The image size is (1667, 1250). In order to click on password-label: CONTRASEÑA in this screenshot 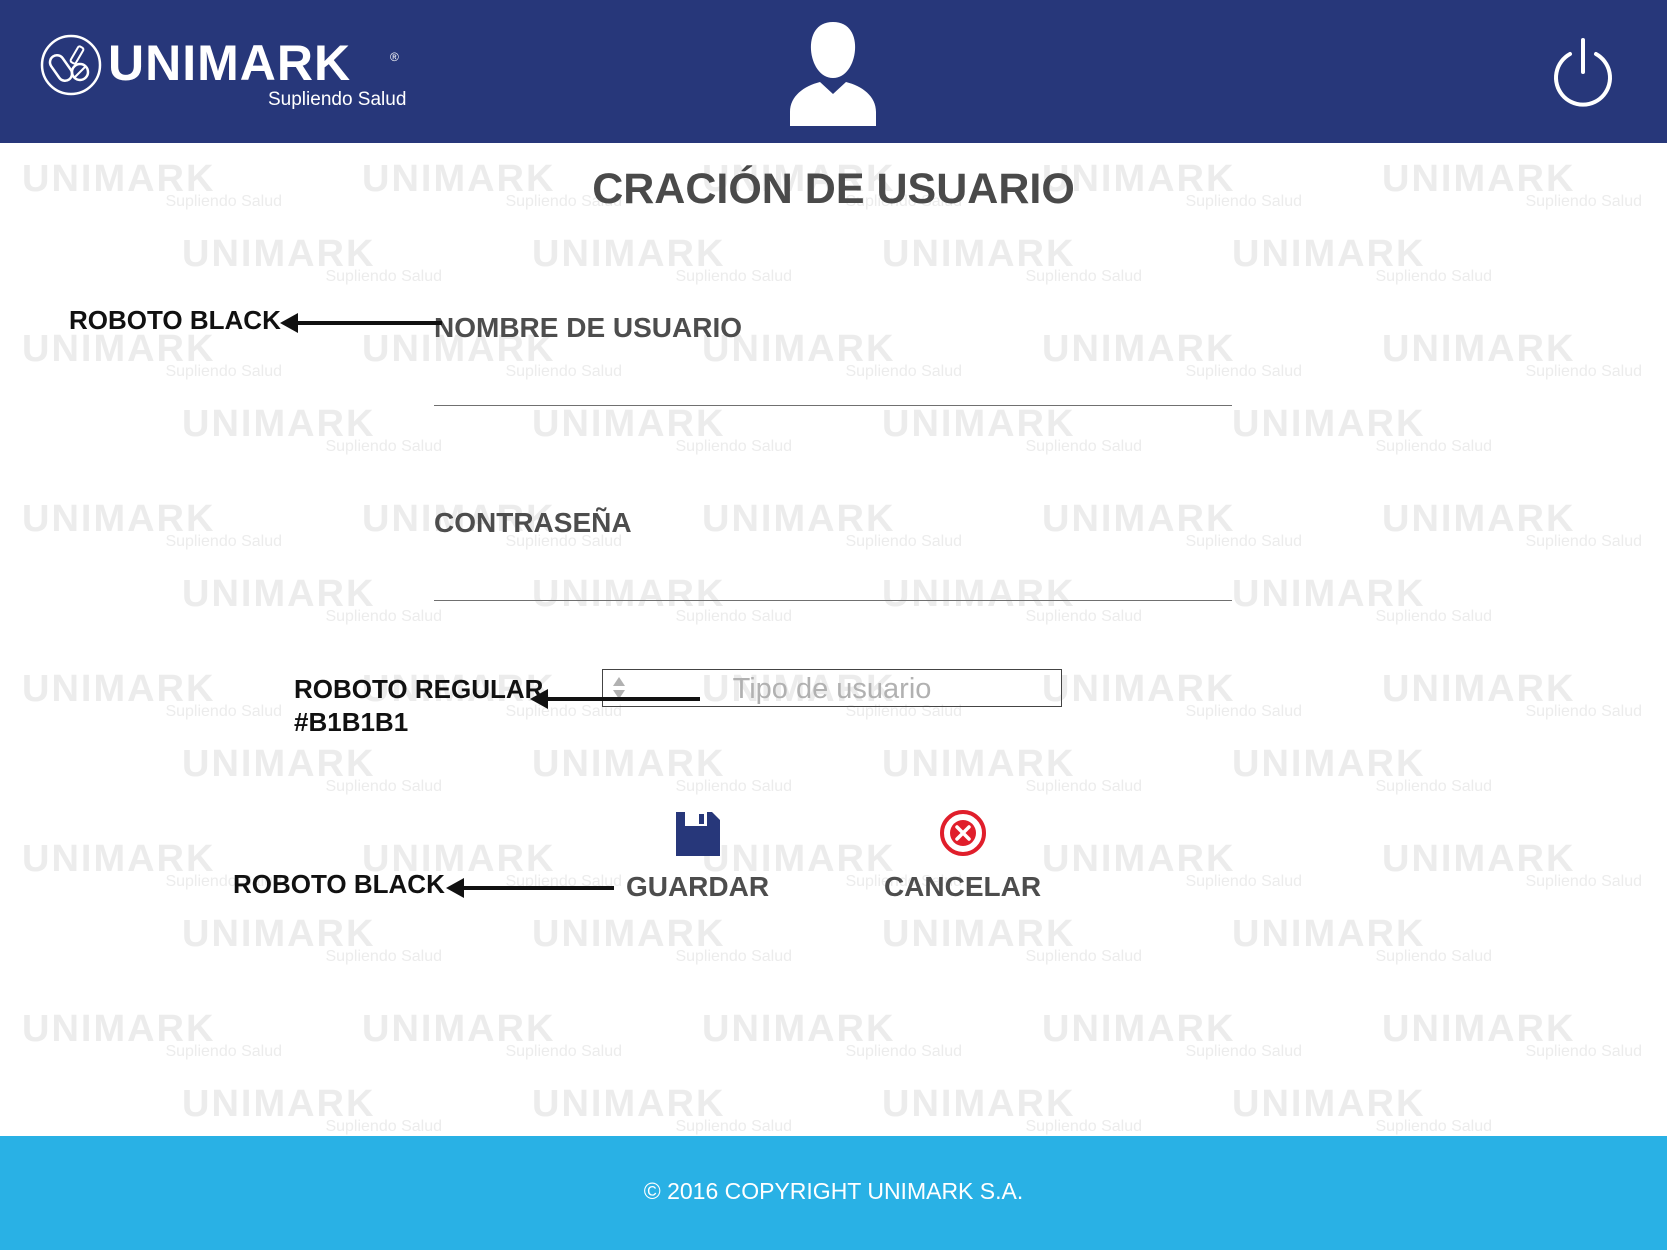, I will do `click(533, 522)`.